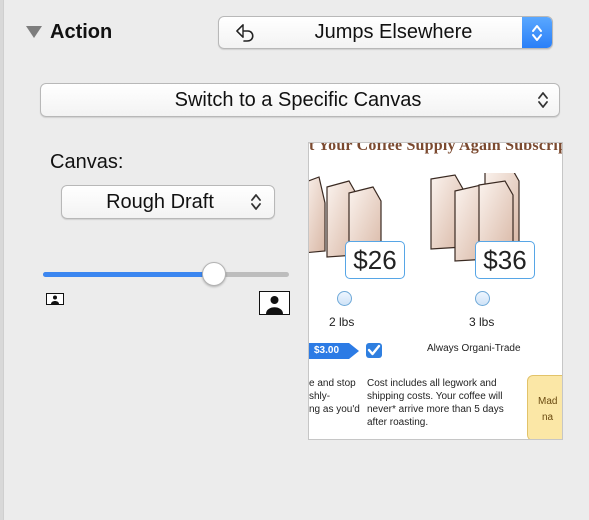 The image size is (589, 520). Describe the element at coordinates (548, 401) in the screenshot. I see `badge-text: Mad` at that location.